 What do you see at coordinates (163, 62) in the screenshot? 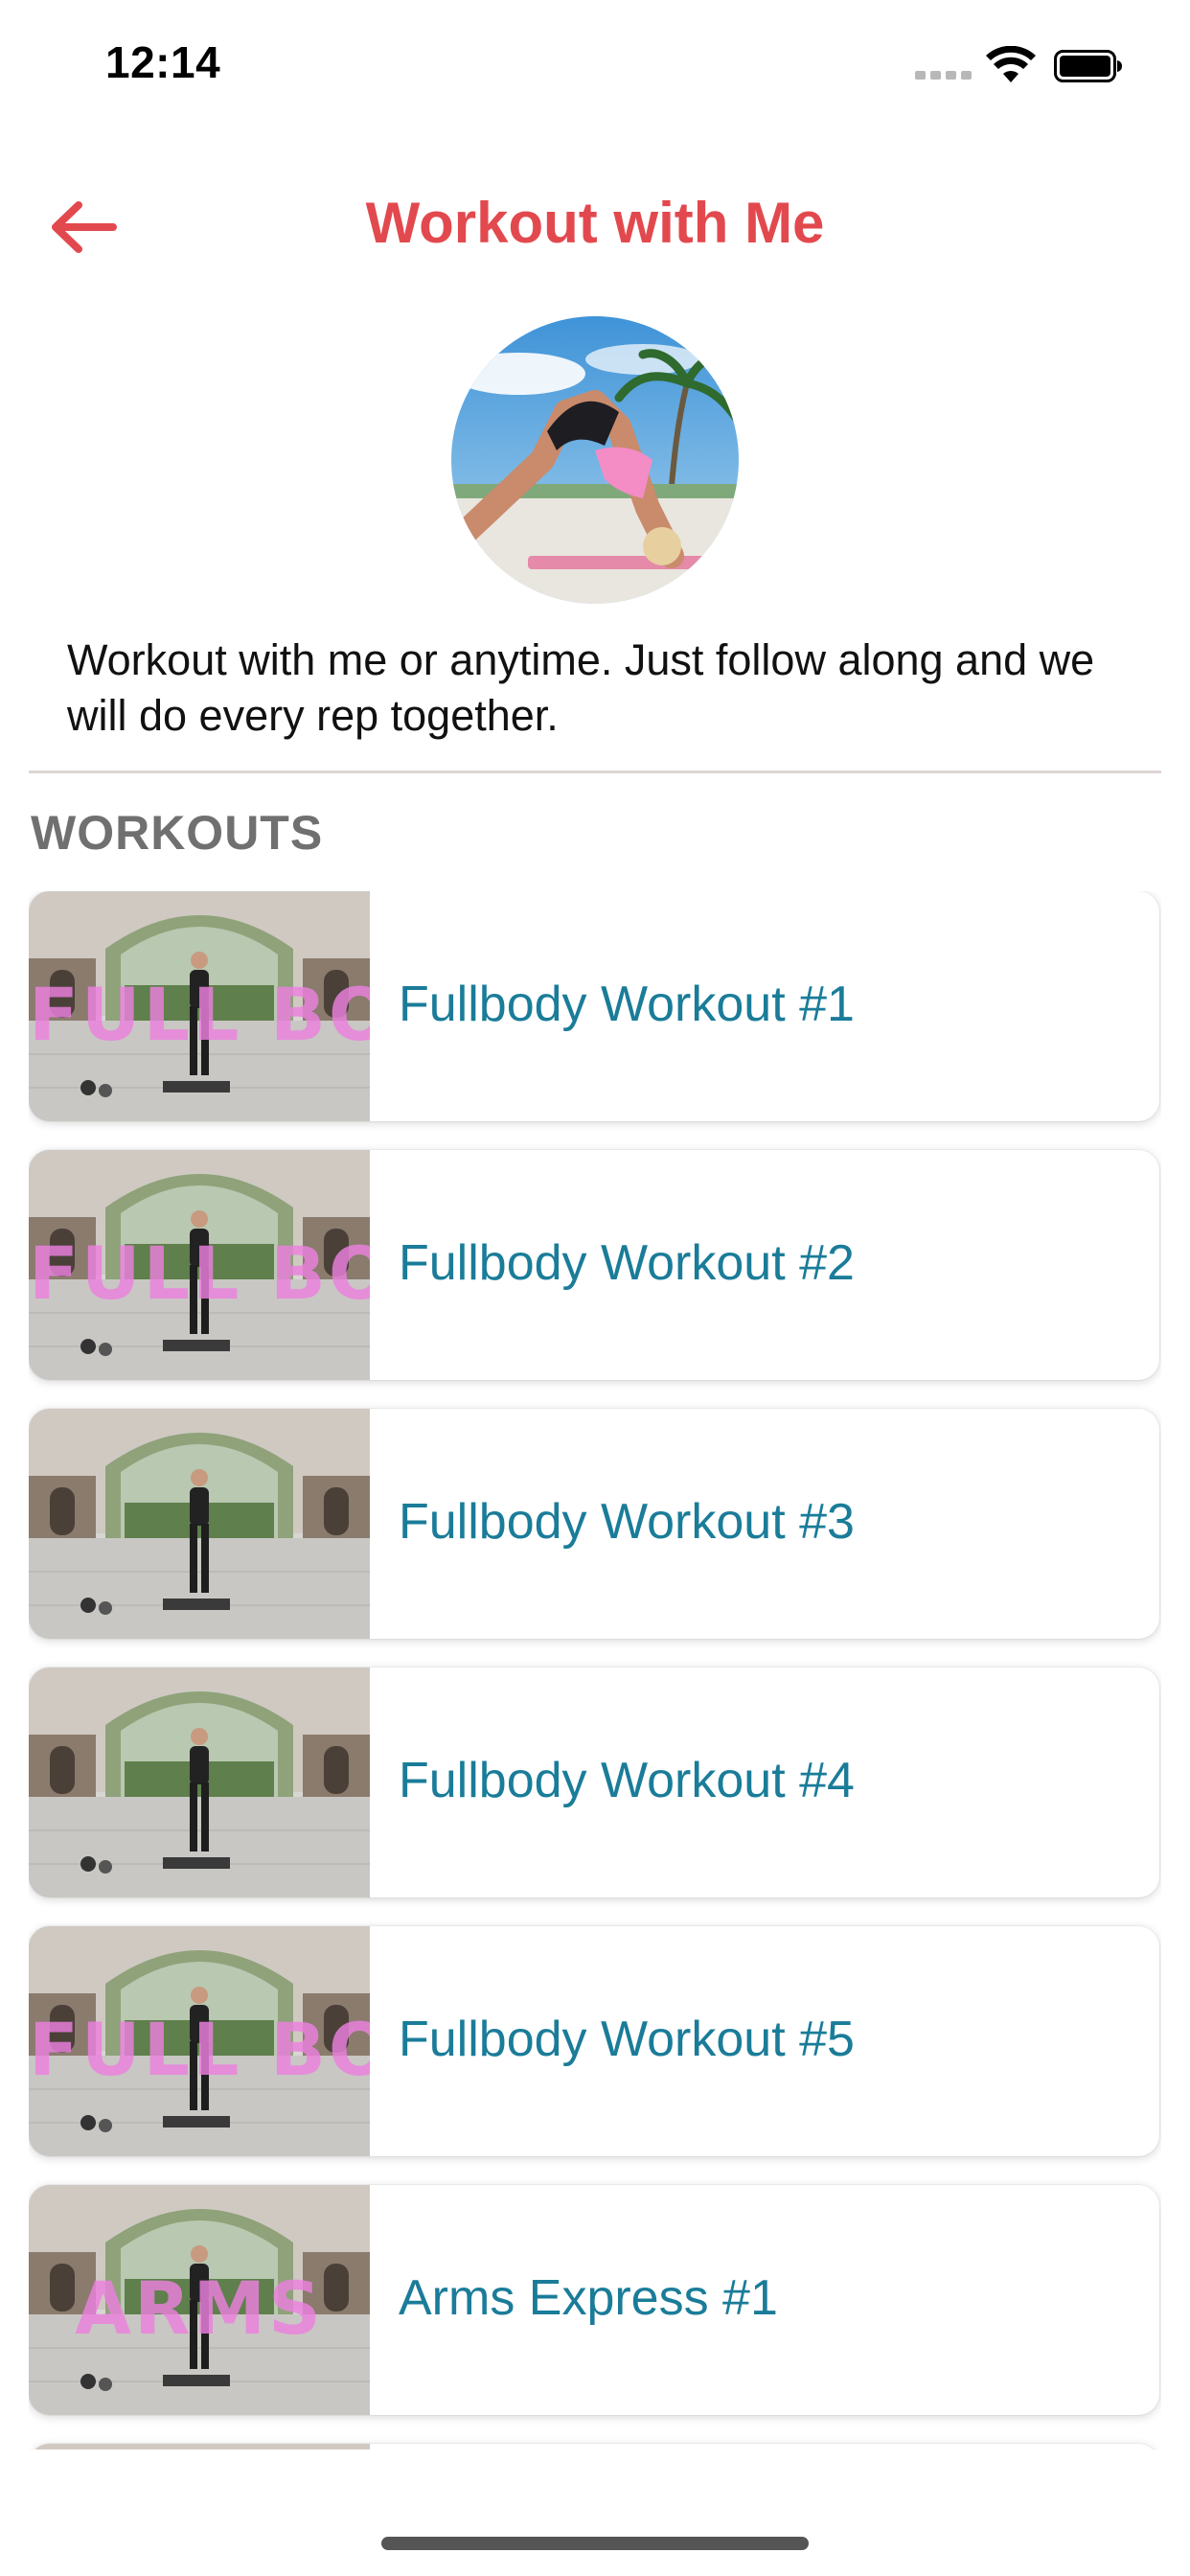
I see `status-time: 12:14` at bounding box center [163, 62].